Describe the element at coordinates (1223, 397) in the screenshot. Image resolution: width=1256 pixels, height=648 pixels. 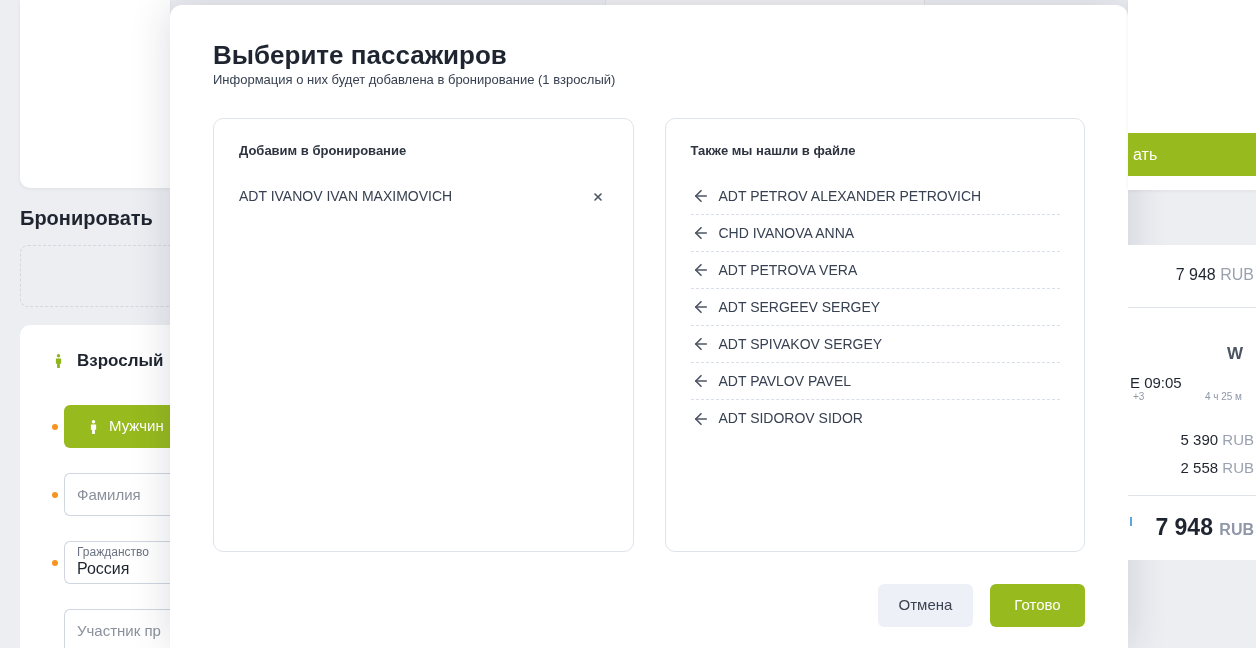
I see `flight-duration: 4 ч 25 м` at that location.